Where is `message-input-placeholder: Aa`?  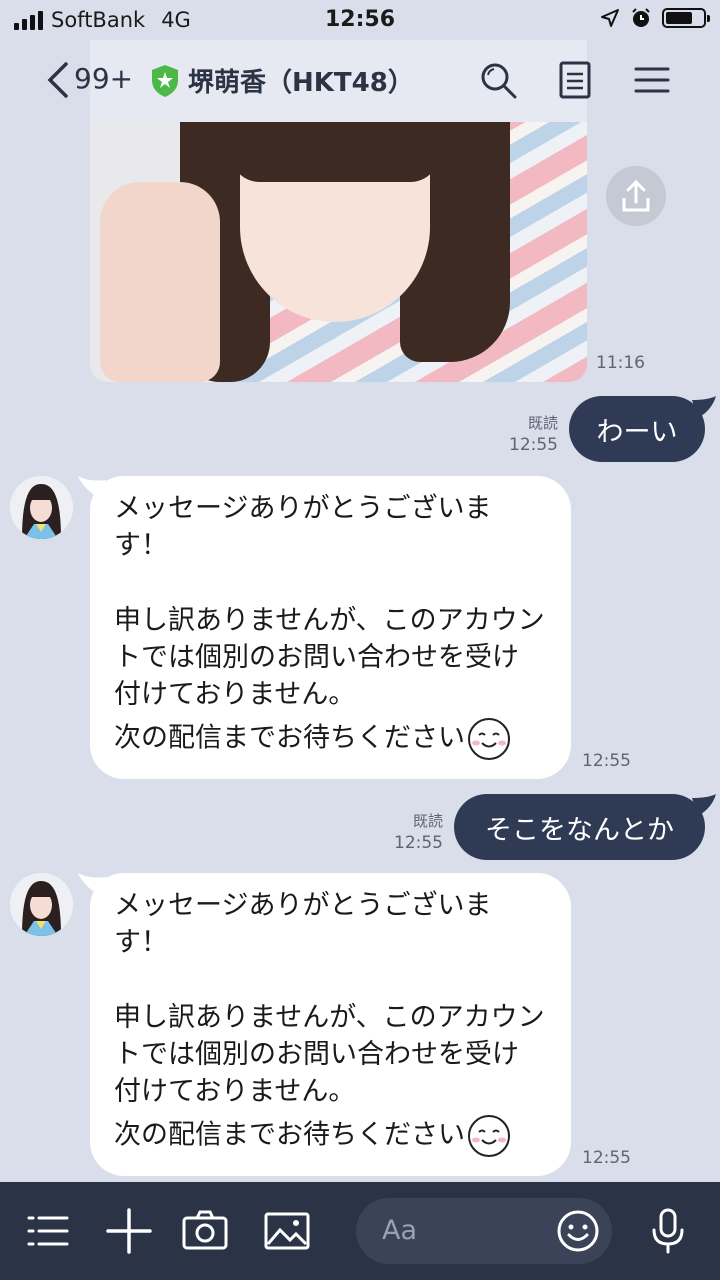
message-input-placeholder: Aa is located at coordinates (400, 1230).